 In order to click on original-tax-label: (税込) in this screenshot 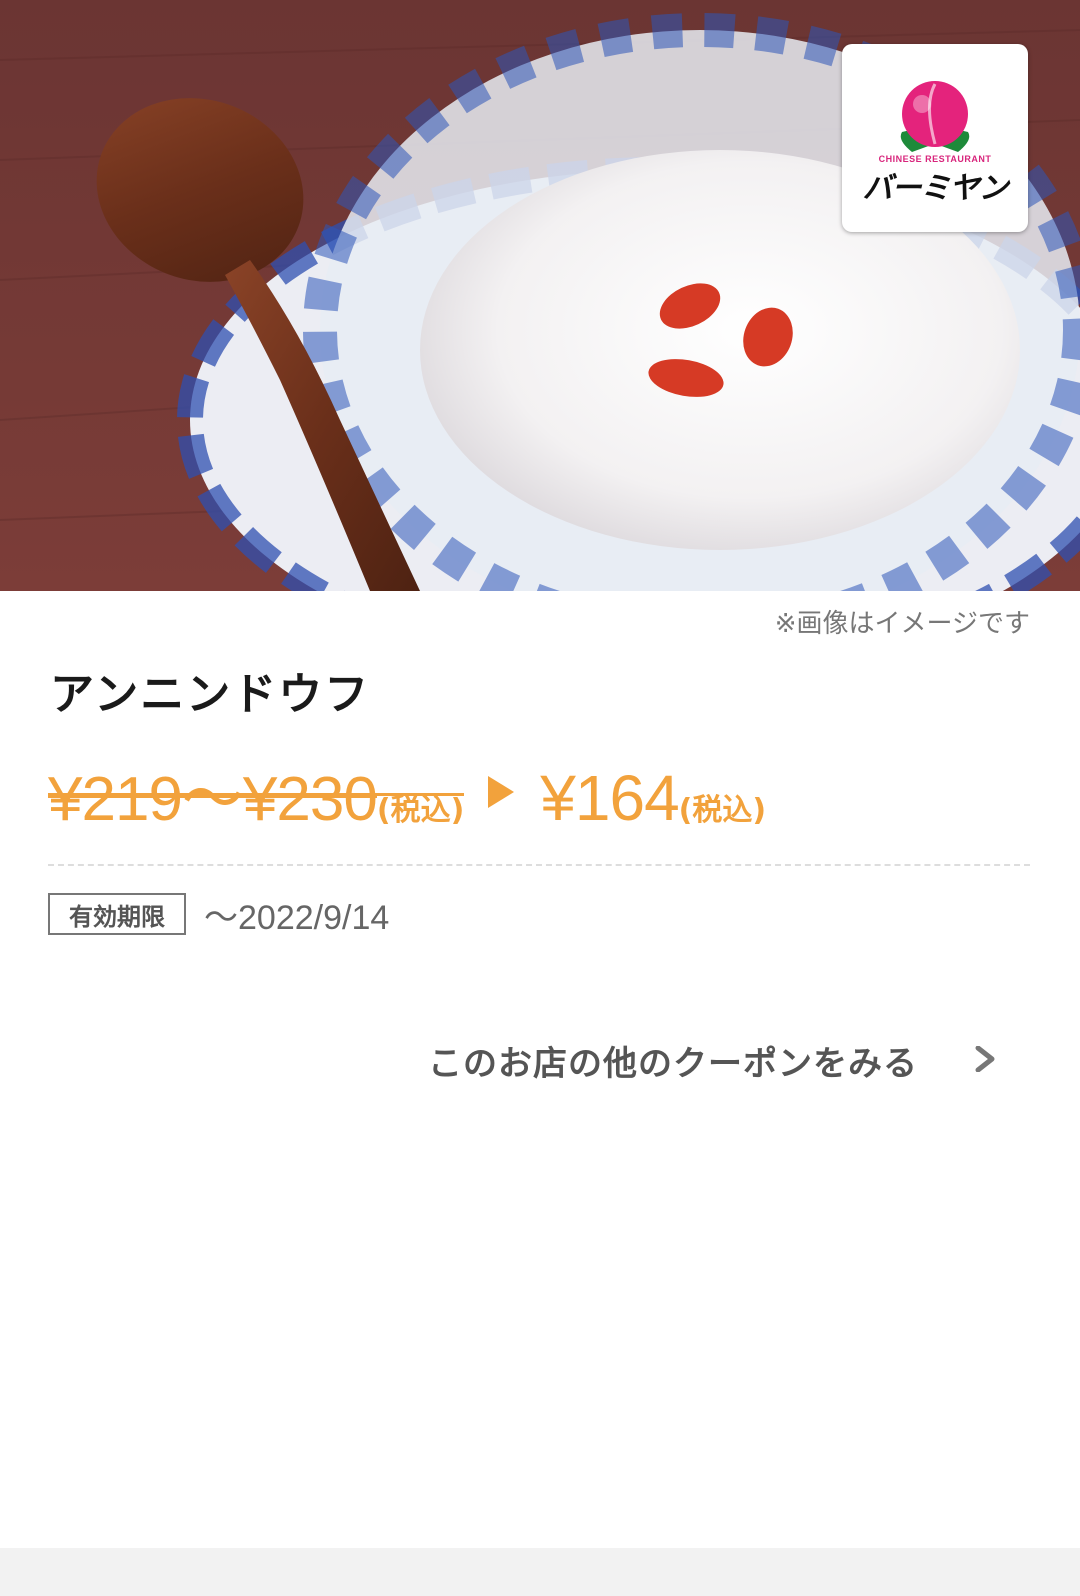, I will do `click(420, 810)`.